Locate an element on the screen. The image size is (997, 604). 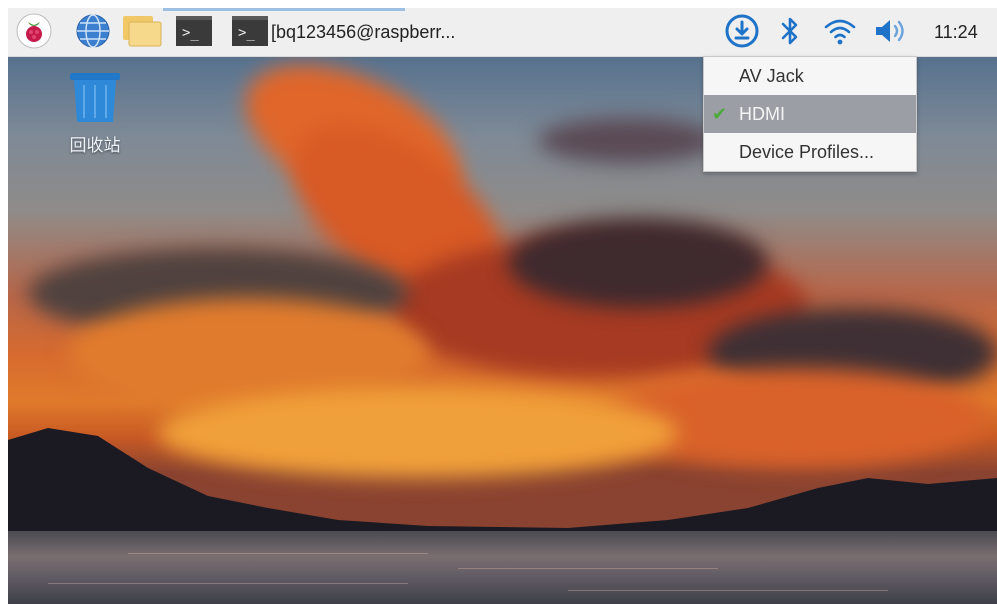
menu-item-av-jack: AV Jack is located at coordinates (810, 76).